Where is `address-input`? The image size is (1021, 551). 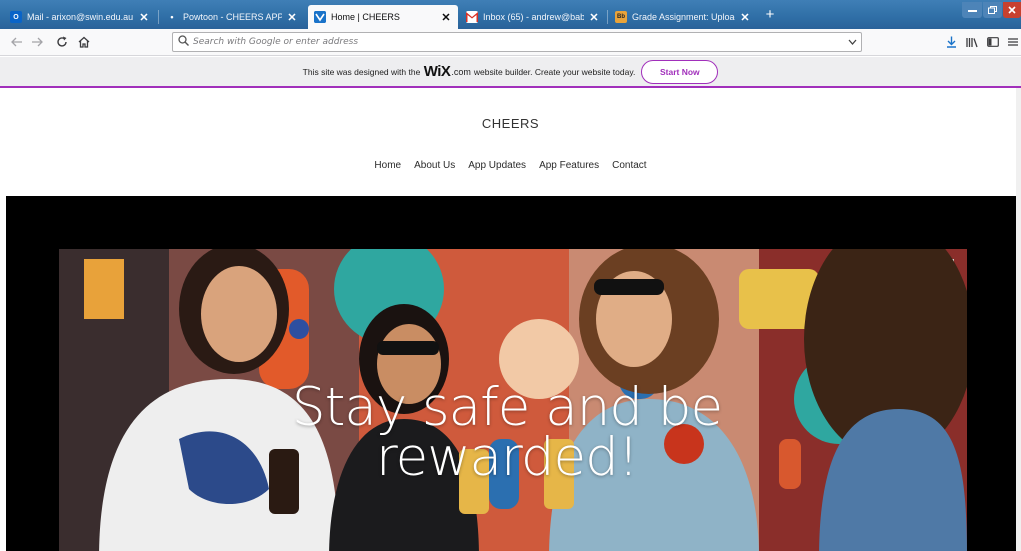 address-input is located at coordinates (518, 42).